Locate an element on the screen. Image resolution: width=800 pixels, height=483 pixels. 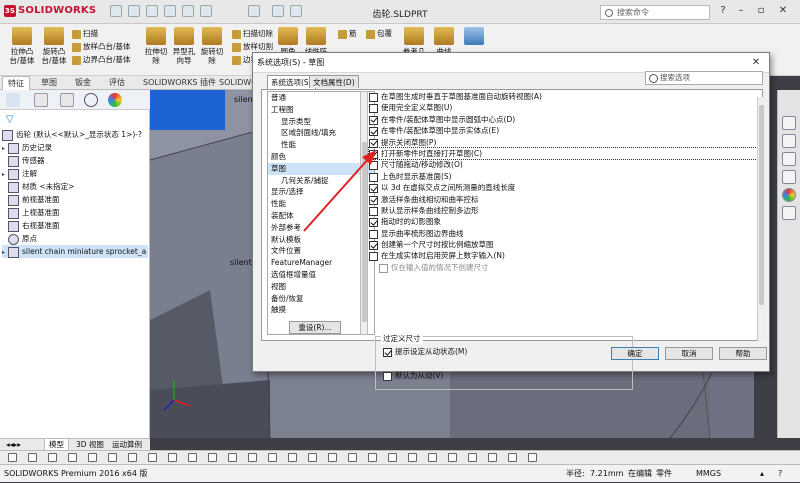
tab-sketch: 草图 is located at coordinates (49, 83).